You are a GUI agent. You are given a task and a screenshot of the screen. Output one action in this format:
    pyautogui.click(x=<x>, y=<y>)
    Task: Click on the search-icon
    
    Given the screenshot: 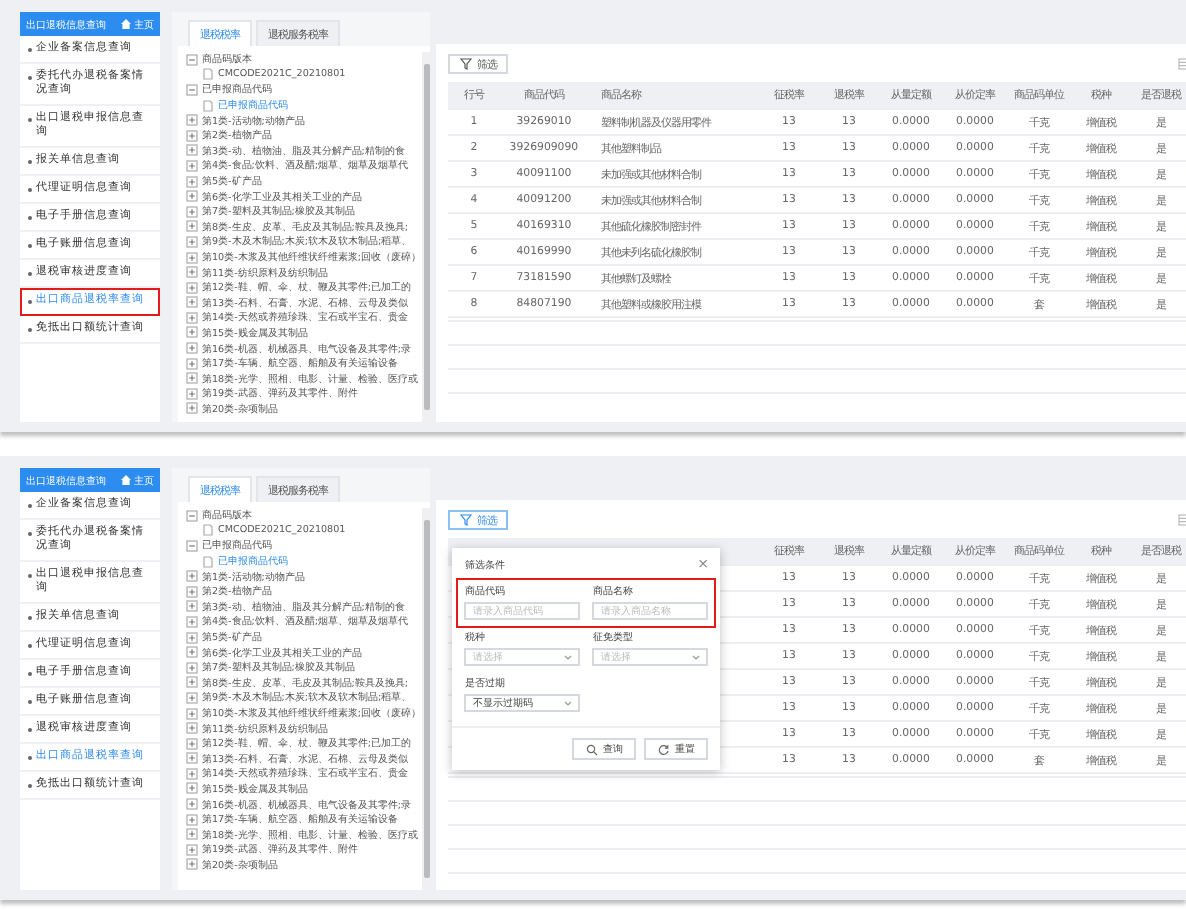 What is the action you would take?
    pyautogui.click(x=592, y=749)
    